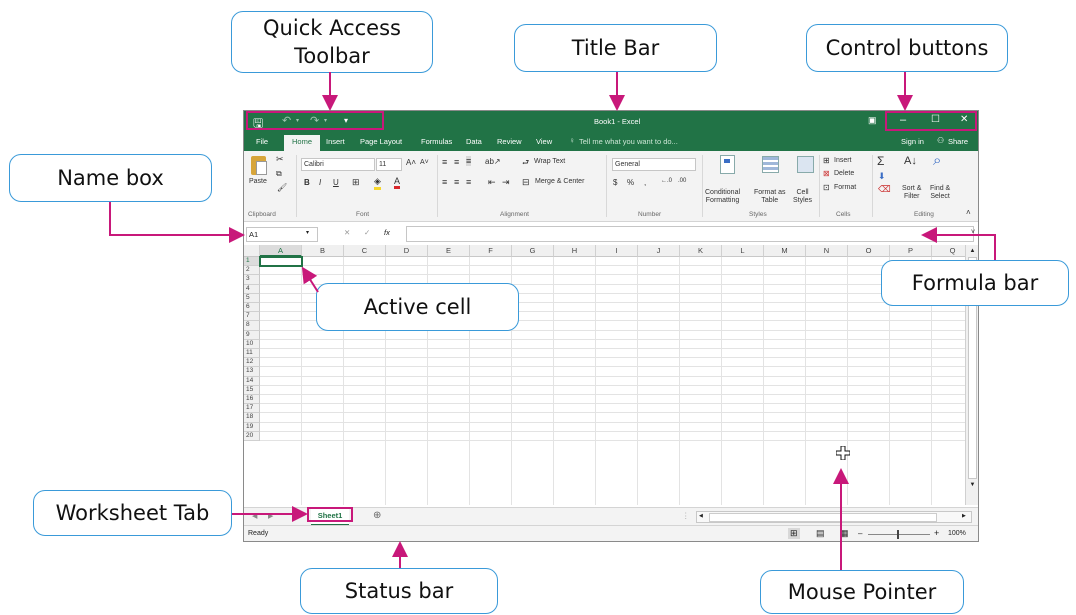 The width and height of the screenshot is (1076, 615). What do you see at coordinates (449, 251) in the screenshot?
I see `column-header-e: E` at bounding box center [449, 251].